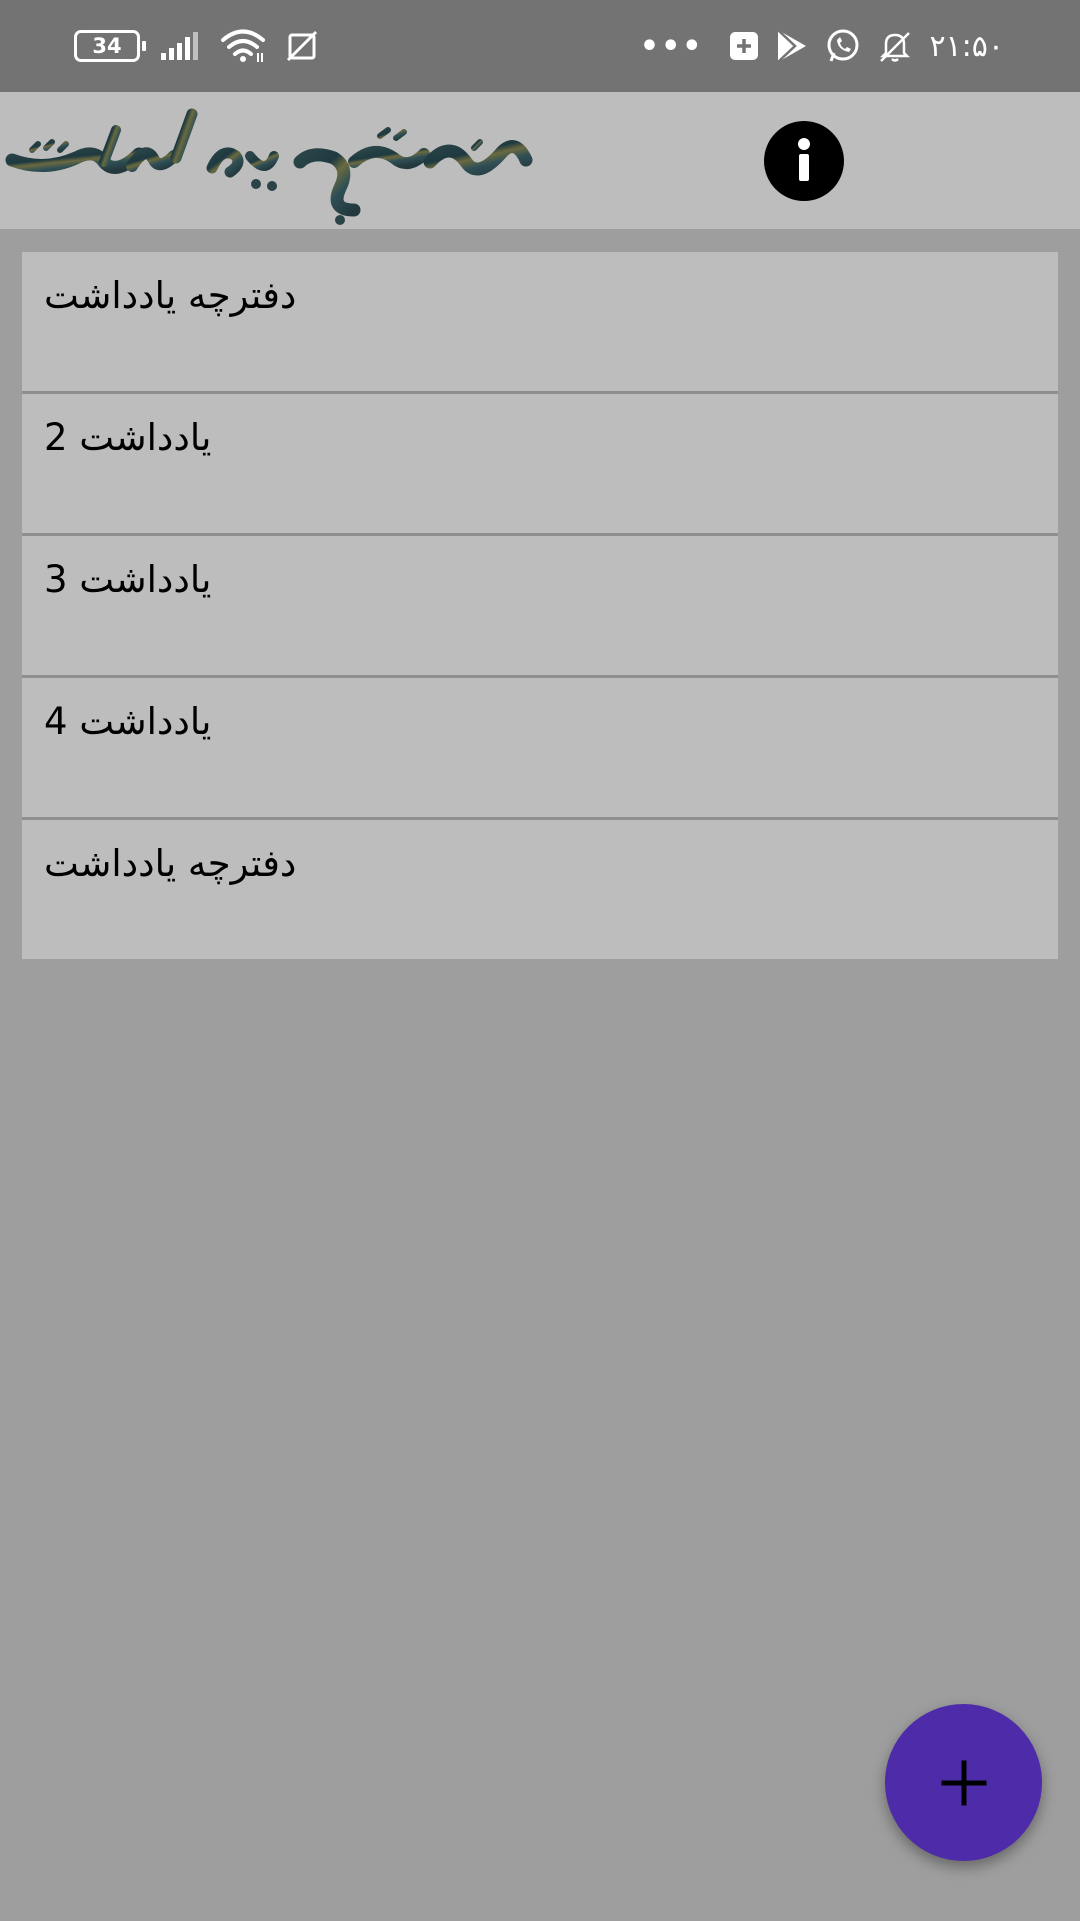  What do you see at coordinates (243, 45) in the screenshot?
I see `wifi-icon` at bounding box center [243, 45].